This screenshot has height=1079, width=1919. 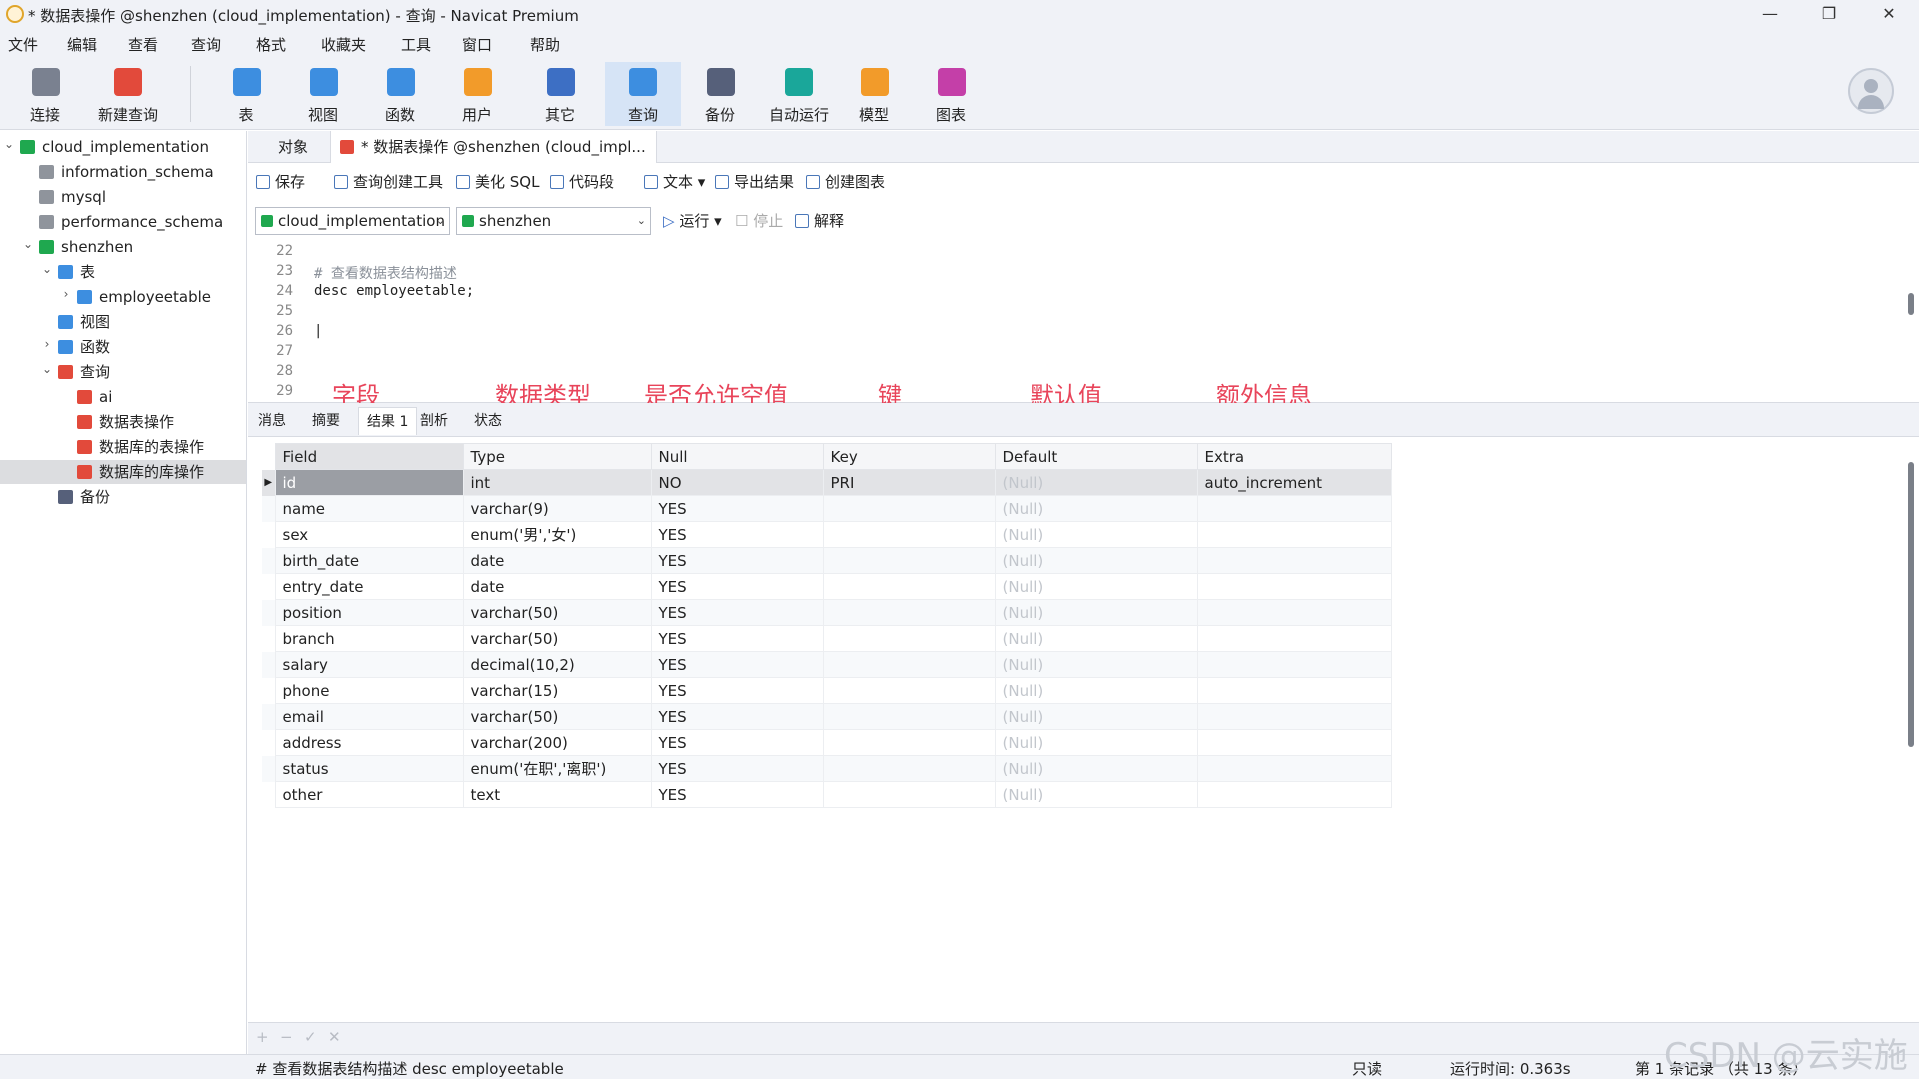 What do you see at coordinates (94, 397) in the screenshot?
I see `sidebar-item: ai` at bounding box center [94, 397].